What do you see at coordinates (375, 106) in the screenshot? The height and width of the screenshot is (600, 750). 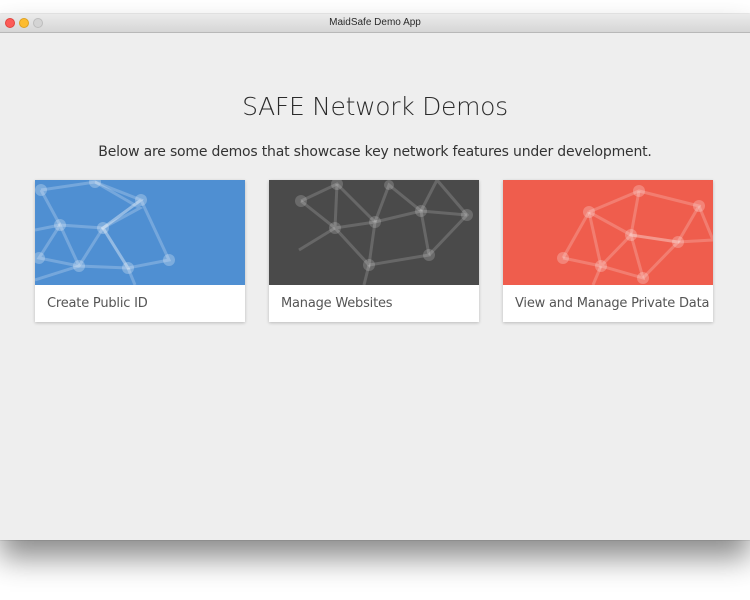 I see `page-title: SAFE Network Demos` at bounding box center [375, 106].